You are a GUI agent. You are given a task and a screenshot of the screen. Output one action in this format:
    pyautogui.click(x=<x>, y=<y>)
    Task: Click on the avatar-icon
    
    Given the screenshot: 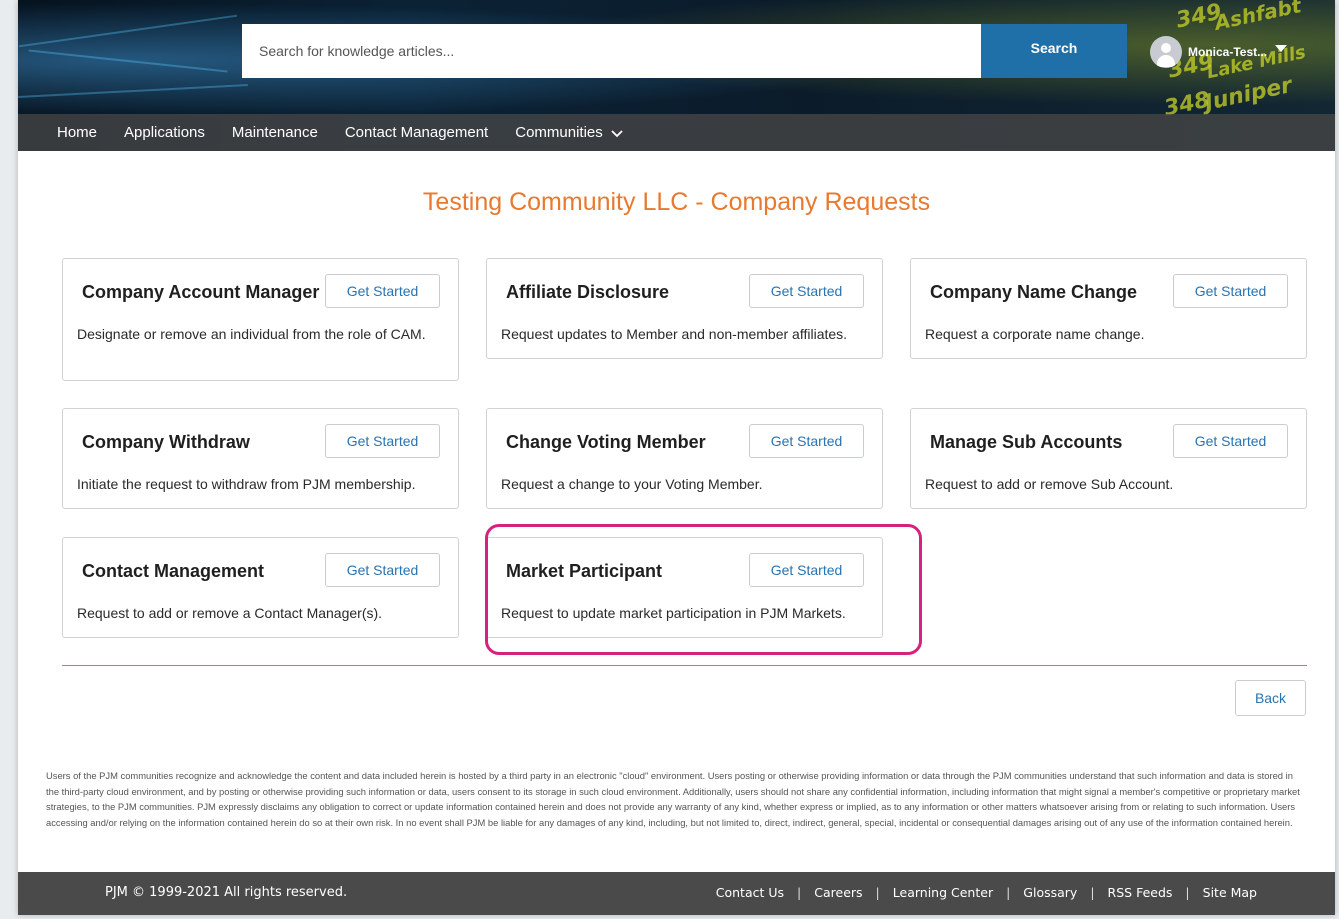 What is the action you would take?
    pyautogui.click(x=1166, y=52)
    